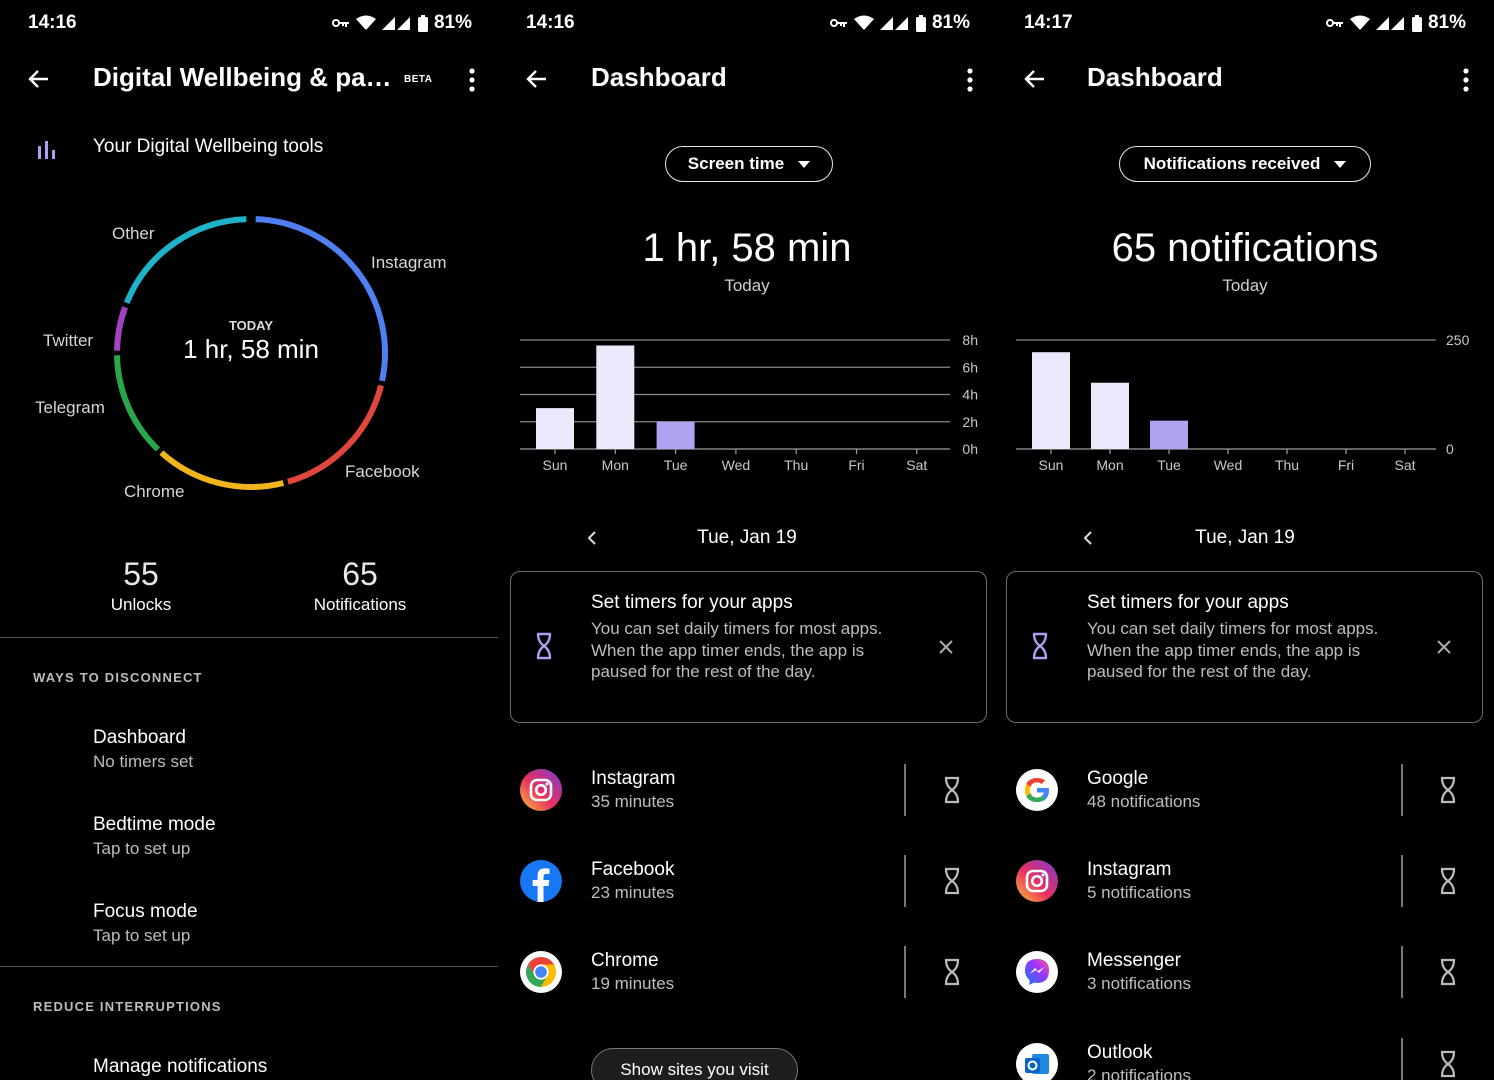 The height and width of the screenshot is (1080, 1494). I want to click on date-label: Tue, Jan 19, so click(747, 537).